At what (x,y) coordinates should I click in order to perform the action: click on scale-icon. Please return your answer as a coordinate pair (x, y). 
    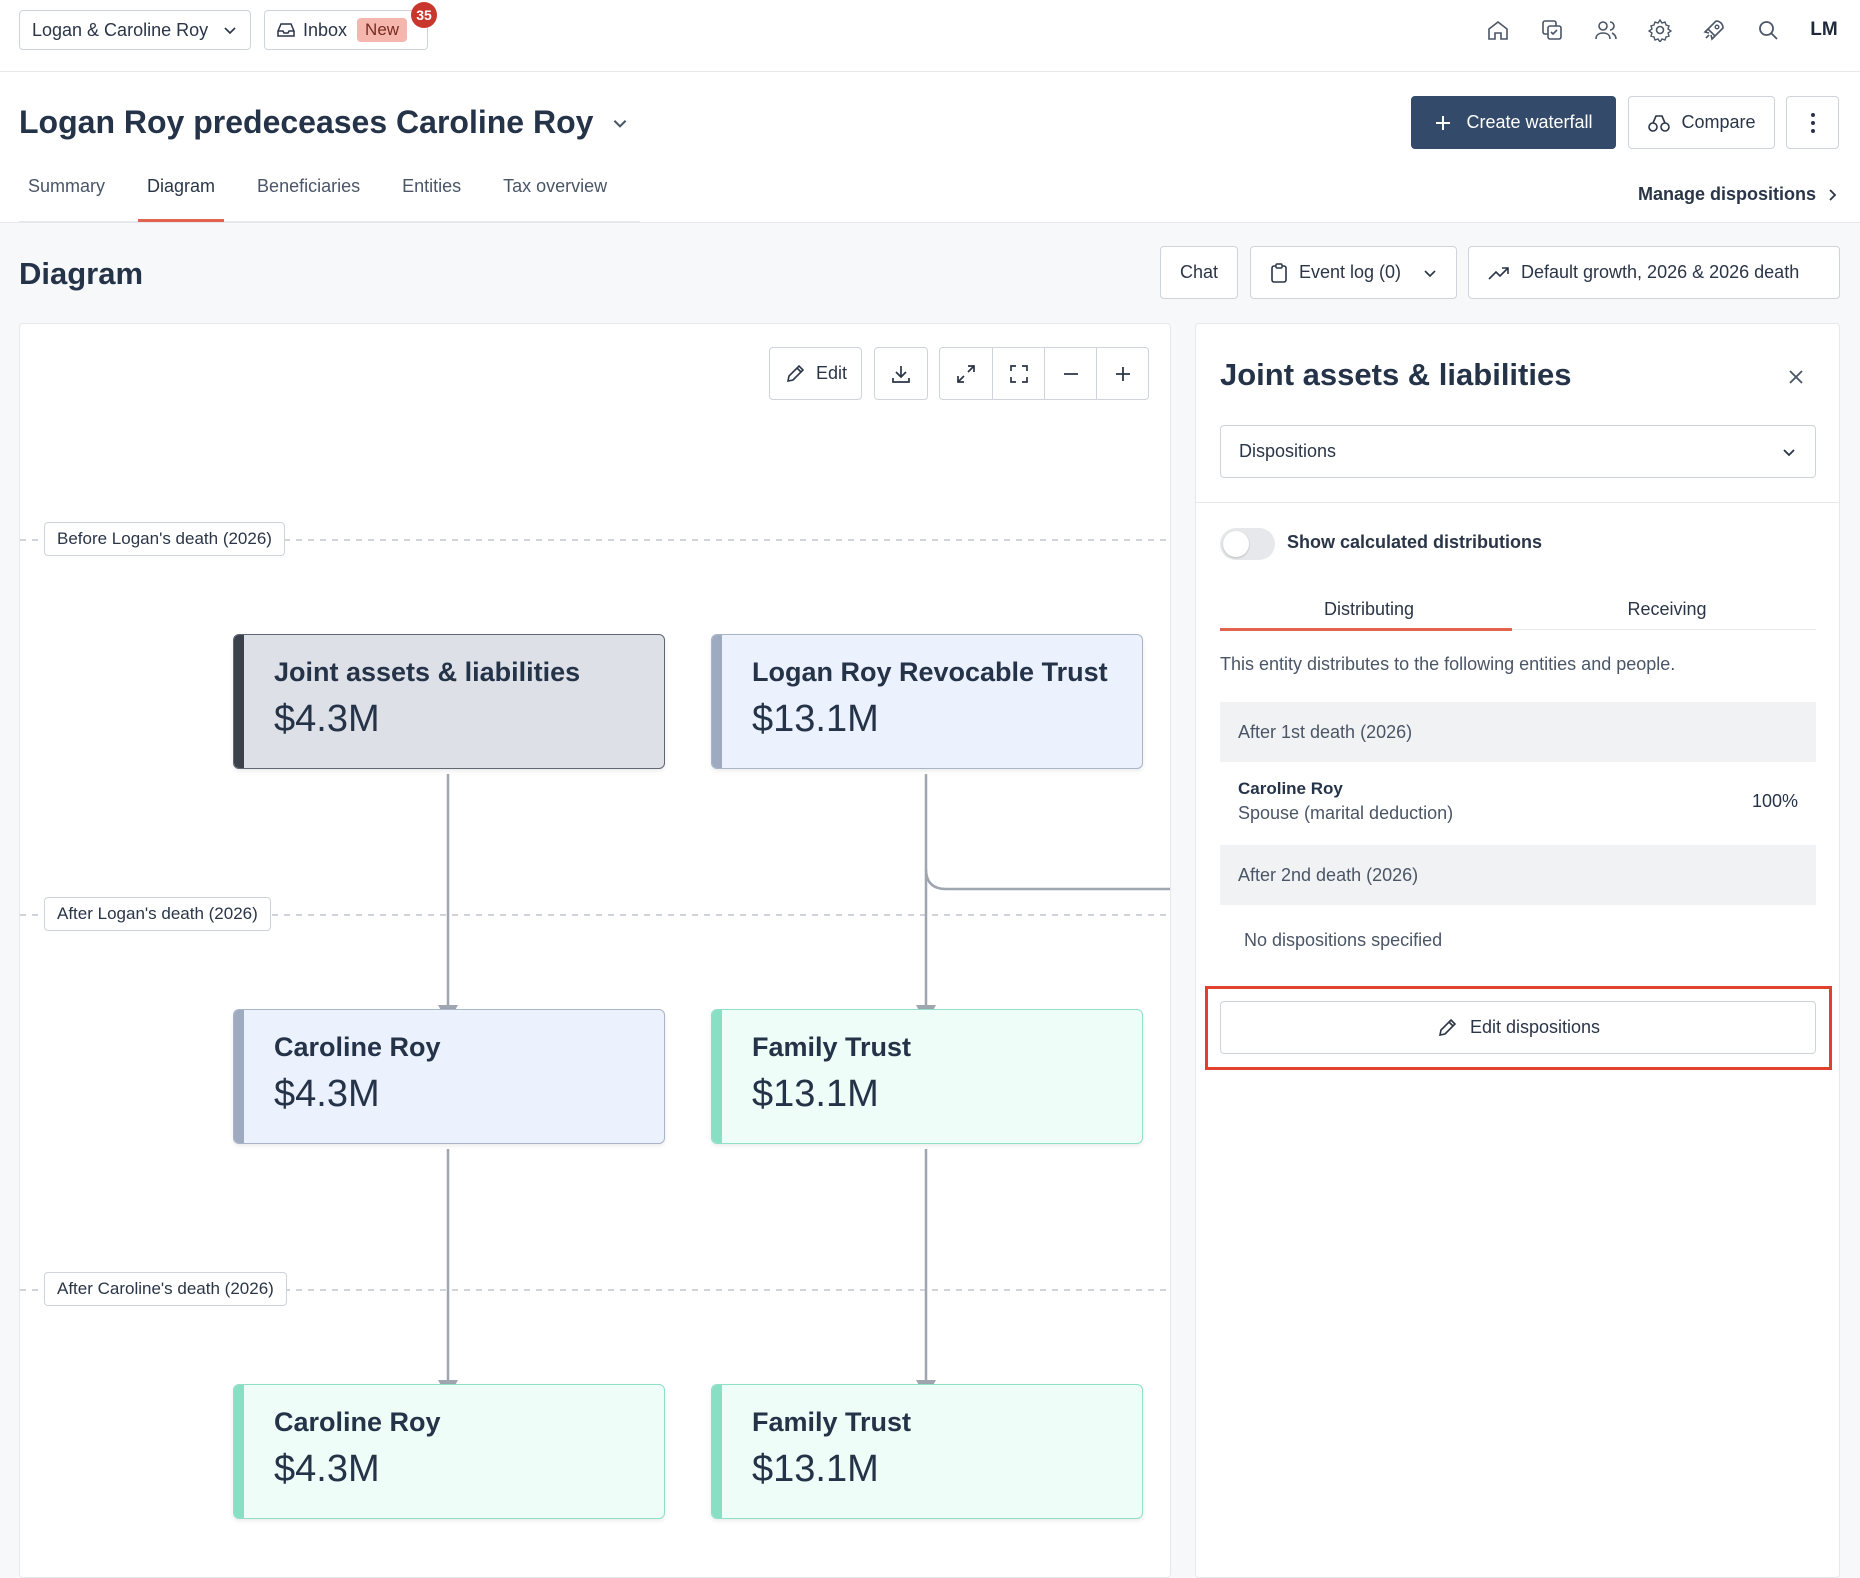
    Looking at the image, I should click on (1659, 123).